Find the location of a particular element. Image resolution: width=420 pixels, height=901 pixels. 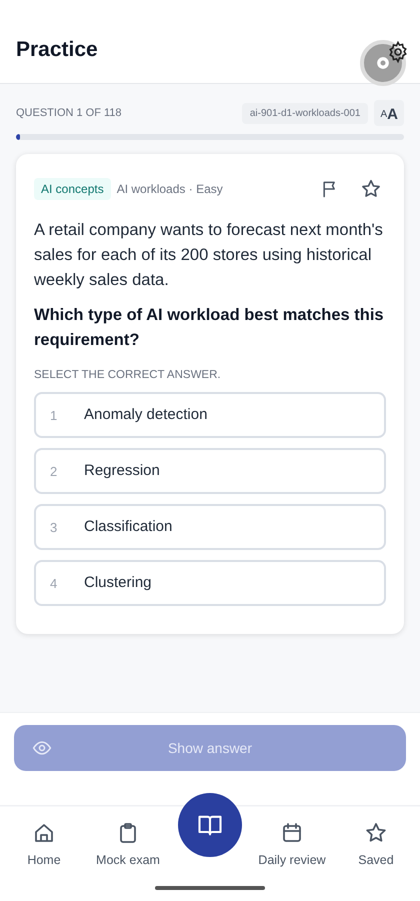

home-icon is located at coordinates (44, 833).